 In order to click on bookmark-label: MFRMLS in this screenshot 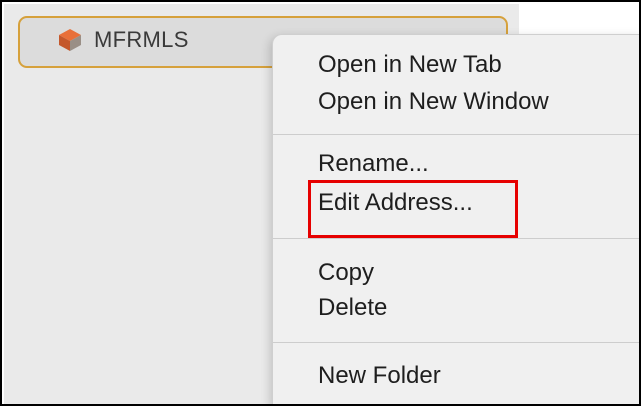, I will do `click(141, 39)`.